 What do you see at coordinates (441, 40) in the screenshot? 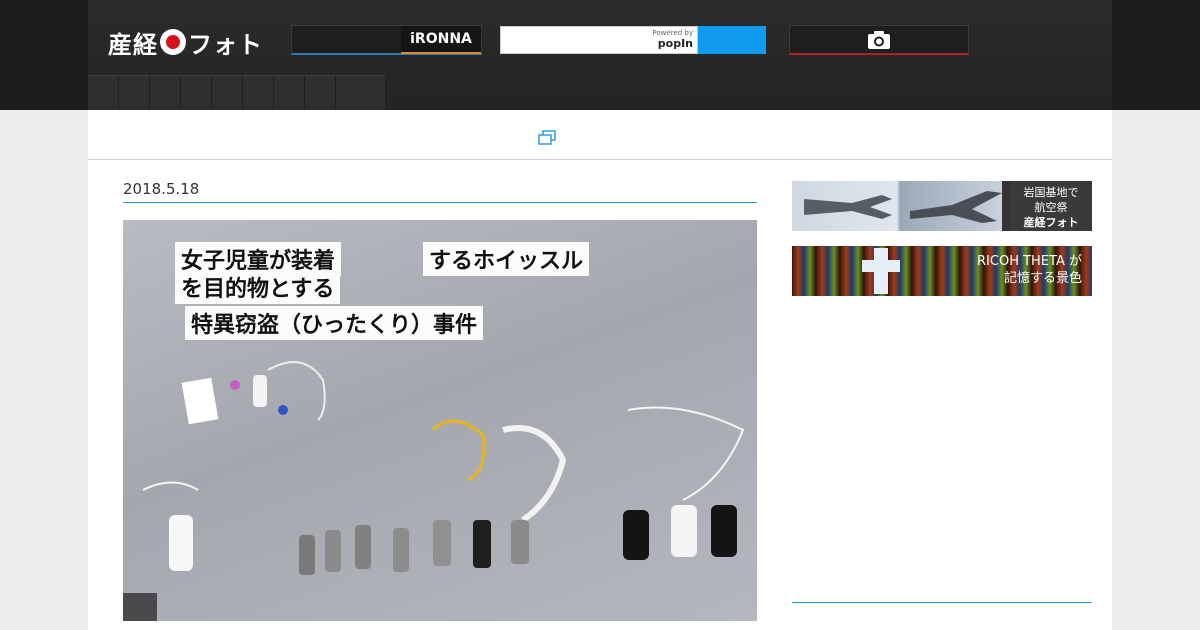
I see `ironna-label: iRONNA` at bounding box center [441, 40].